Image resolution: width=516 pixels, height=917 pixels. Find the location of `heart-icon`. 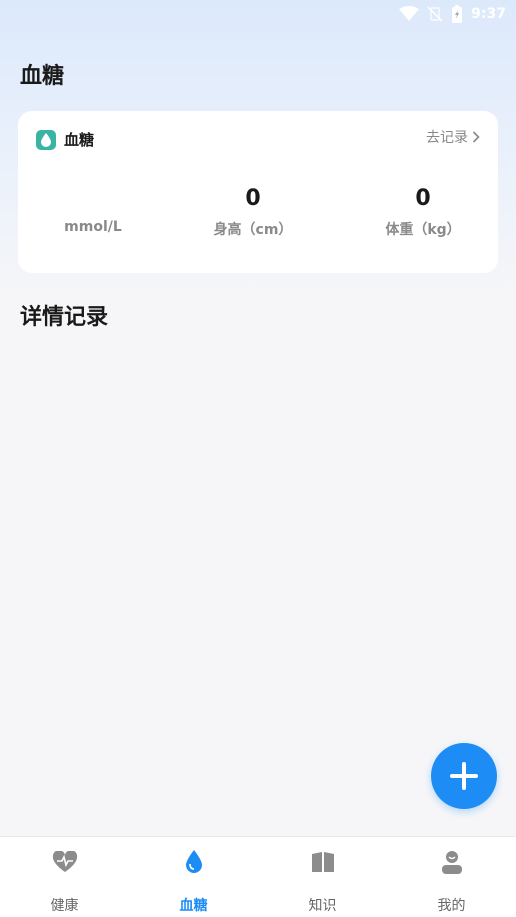

heart-icon is located at coordinates (64, 861).